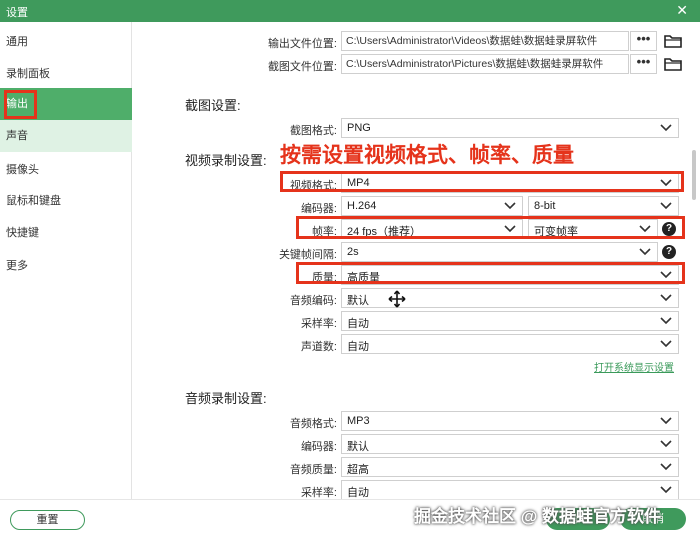 The width and height of the screenshot is (700, 539). What do you see at coordinates (66, 233) in the screenshot?
I see `sidebar-item-hotkeys: 快捷键` at bounding box center [66, 233].